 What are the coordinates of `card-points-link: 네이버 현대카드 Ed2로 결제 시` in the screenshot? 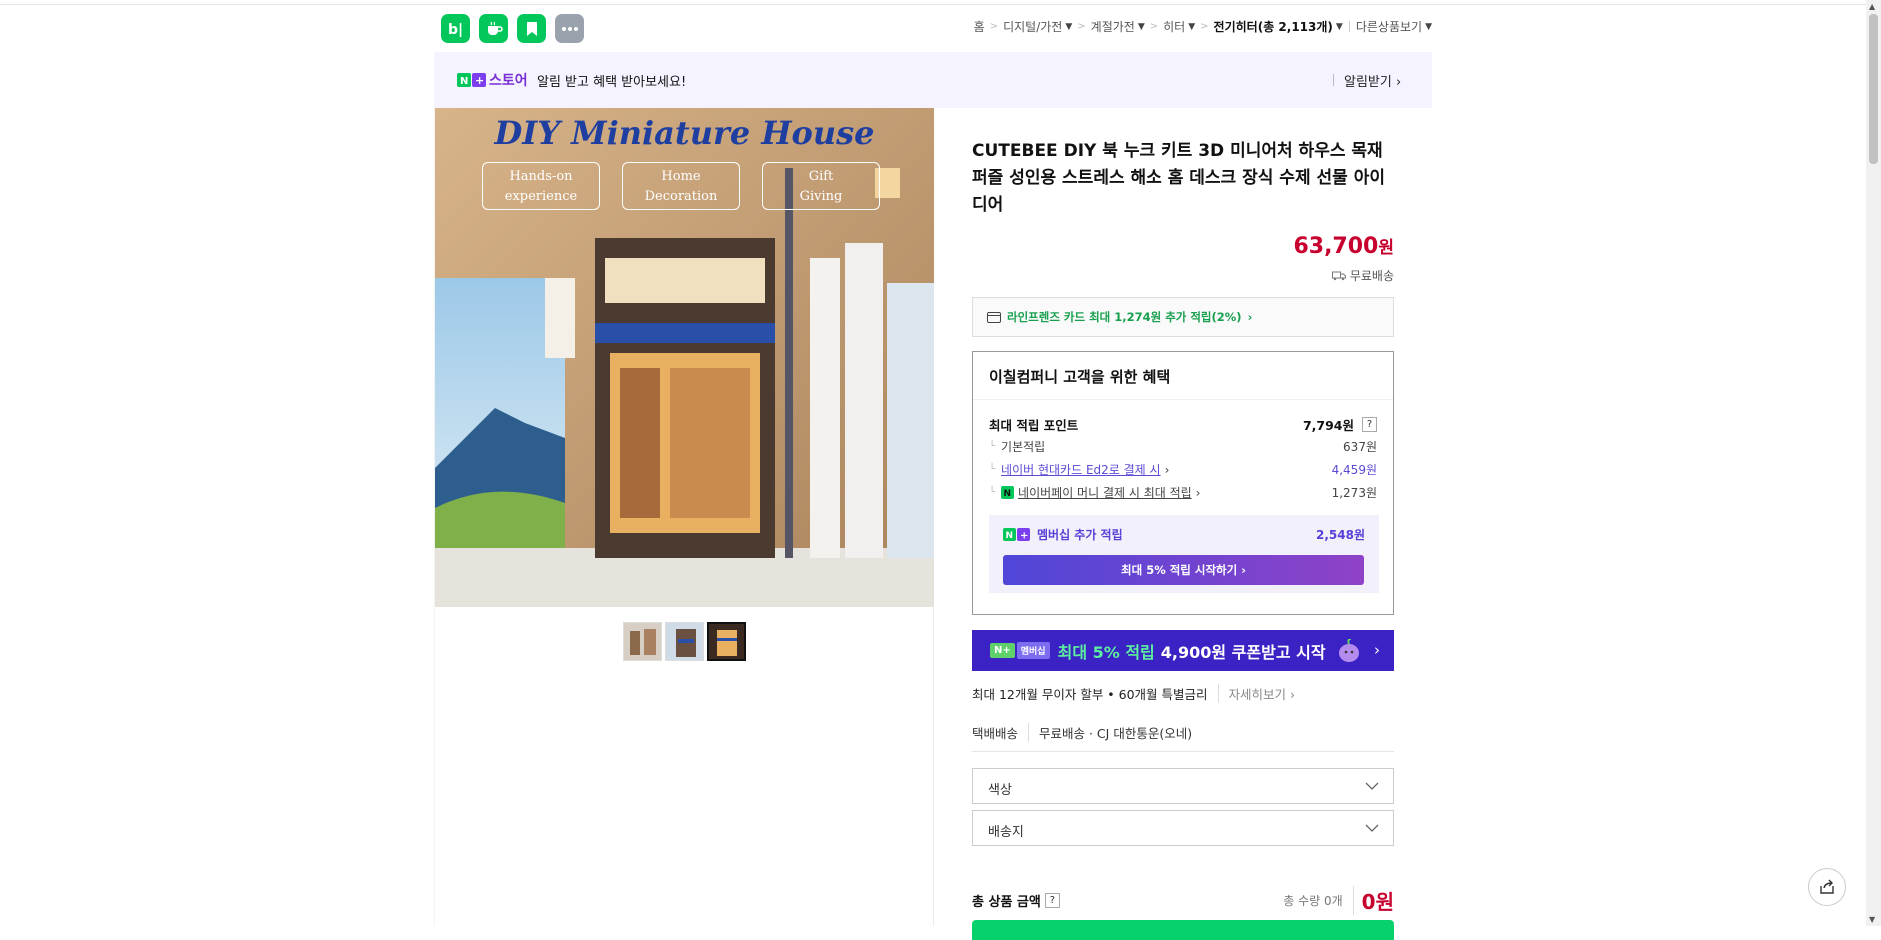 It's located at (1081, 469).